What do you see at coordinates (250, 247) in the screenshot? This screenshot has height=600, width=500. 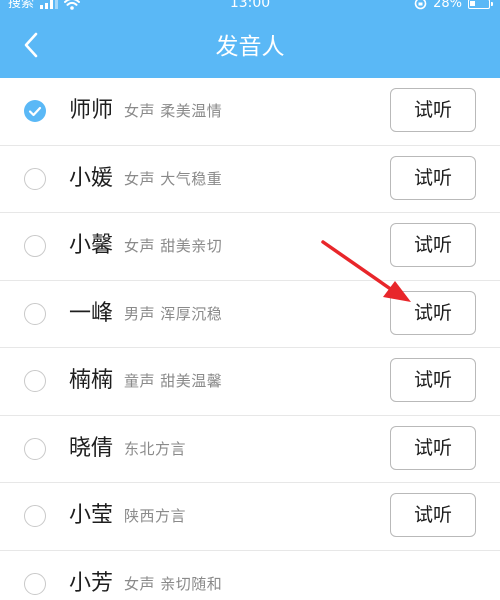 I see `voice-row: 小馨 女声 甜美亲切 试听` at bounding box center [250, 247].